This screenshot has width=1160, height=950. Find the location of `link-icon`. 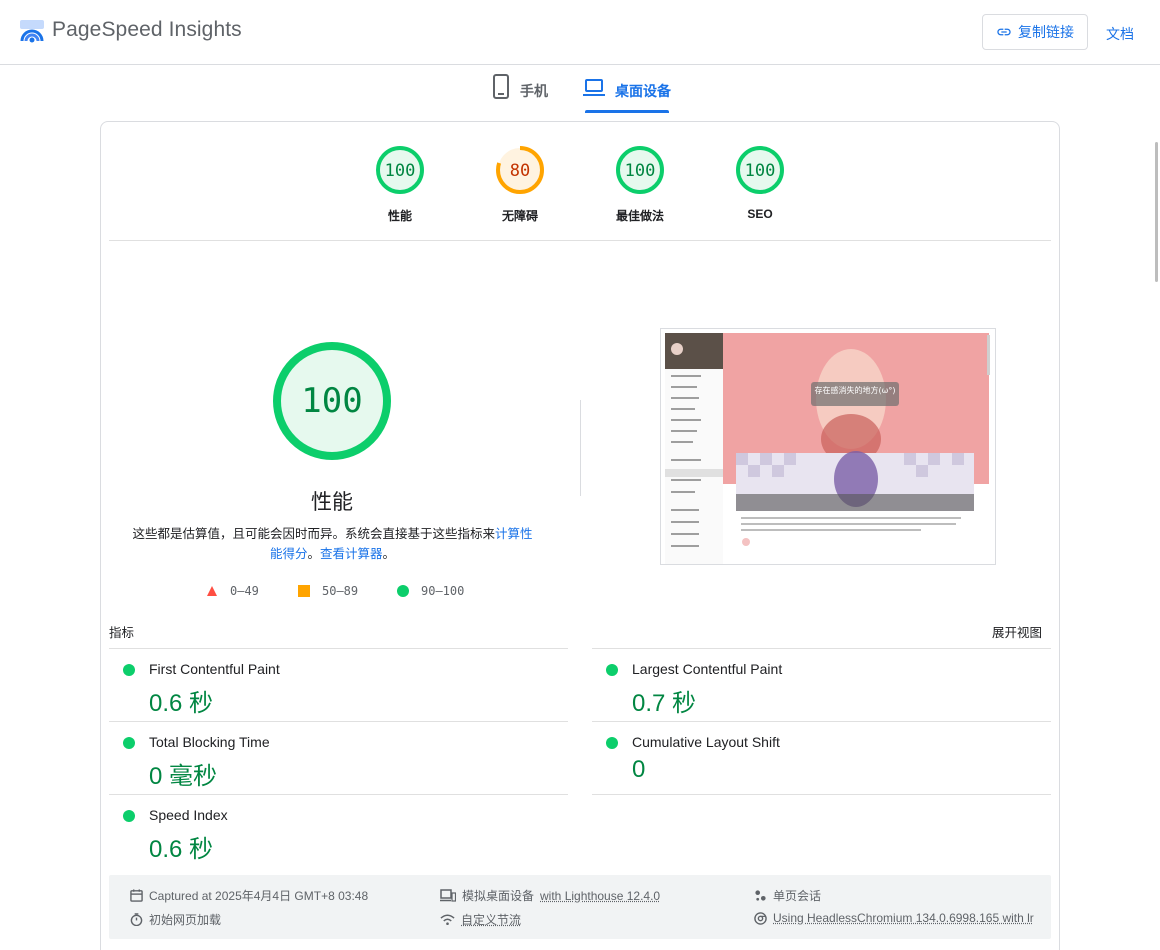

link-icon is located at coordinates (1004, 32).